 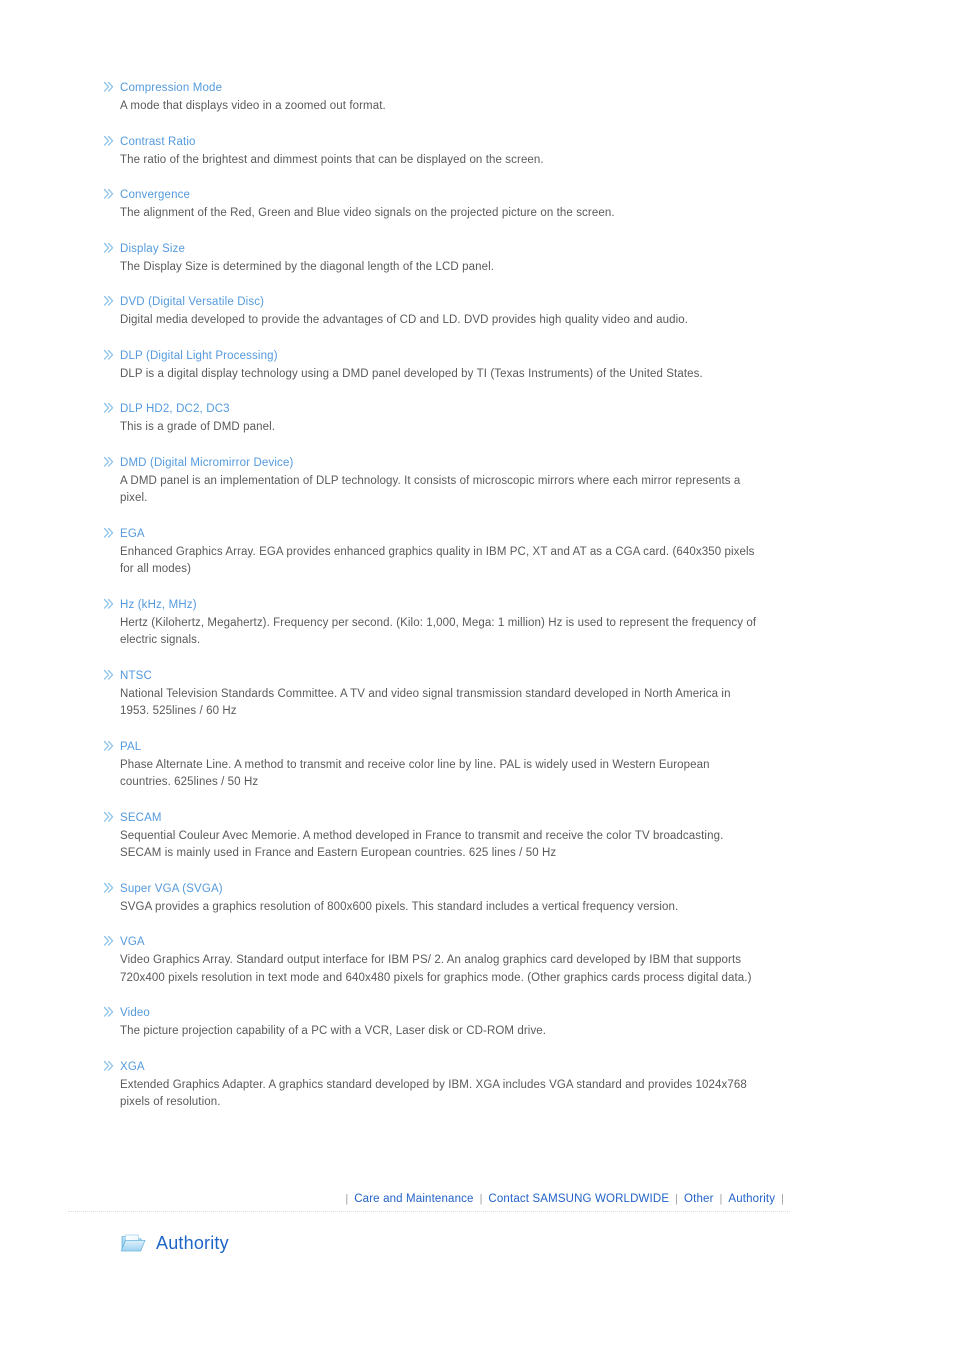 I want to click on footer-link-other: Other, so click(x=699, y=1199).